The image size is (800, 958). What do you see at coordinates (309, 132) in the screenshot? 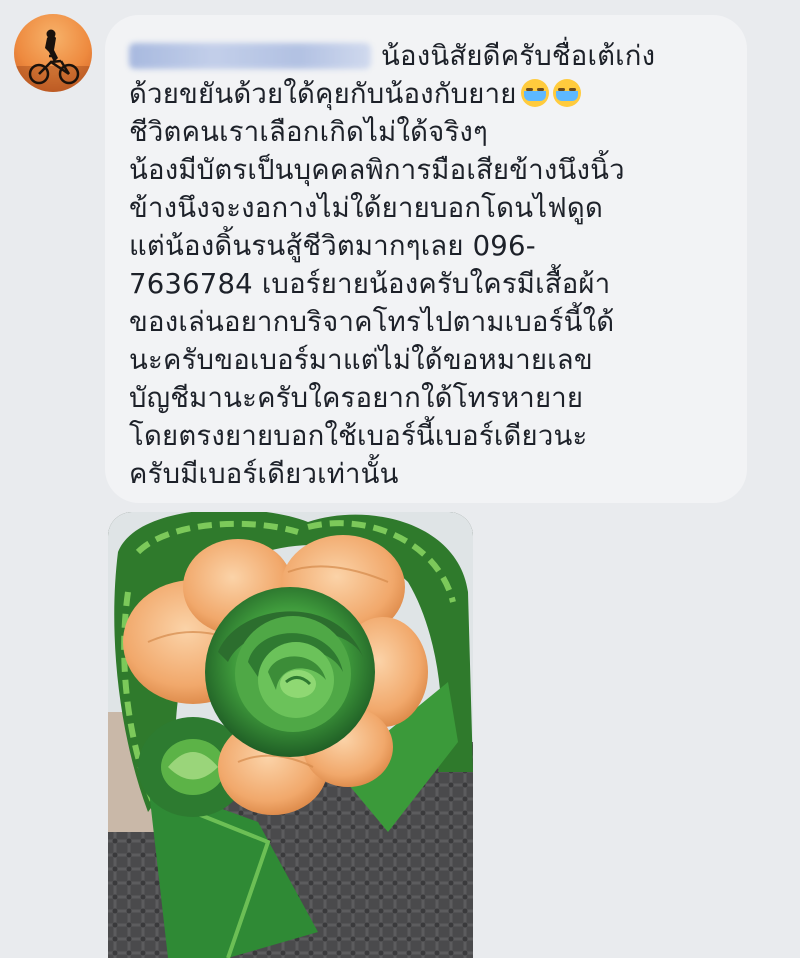
I see `comment-line: ชีวิตคนเราเลือกเกิดไม่ใด้จริงๆ` at bounding box center [309, 132].